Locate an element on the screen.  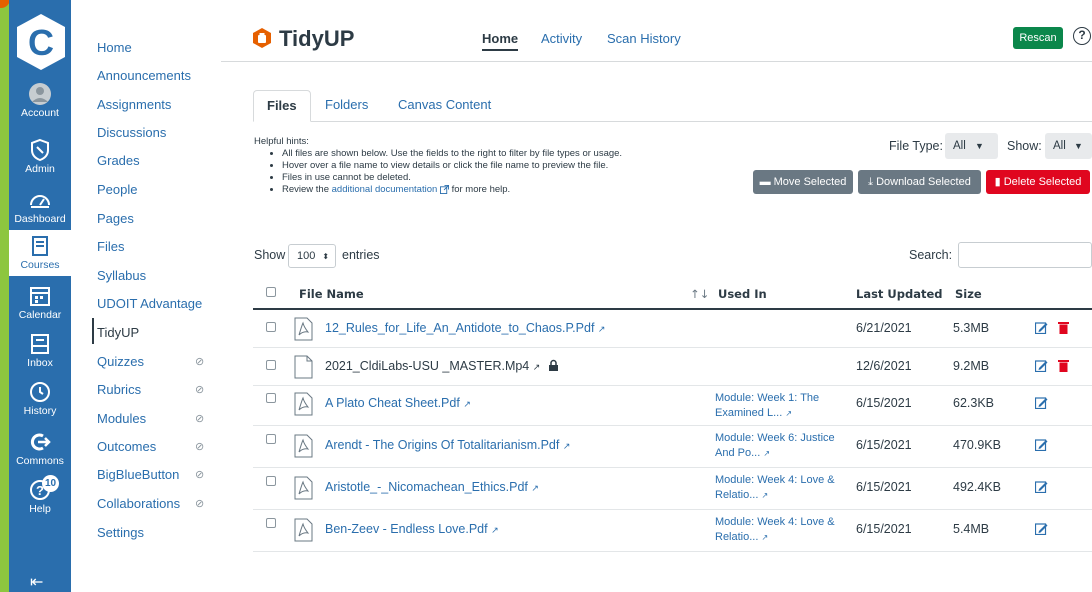
file-type-select: All ▼ is located at coordinates (971, 146).